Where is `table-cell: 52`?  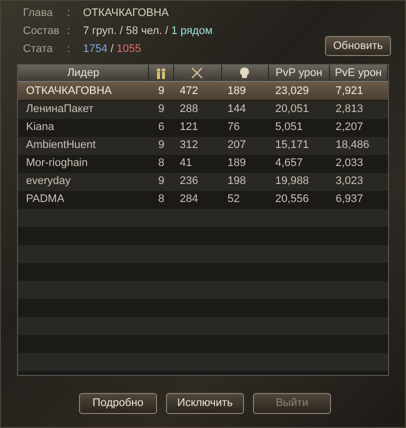
table-cell: 52 is located at coordinates (234, 198).